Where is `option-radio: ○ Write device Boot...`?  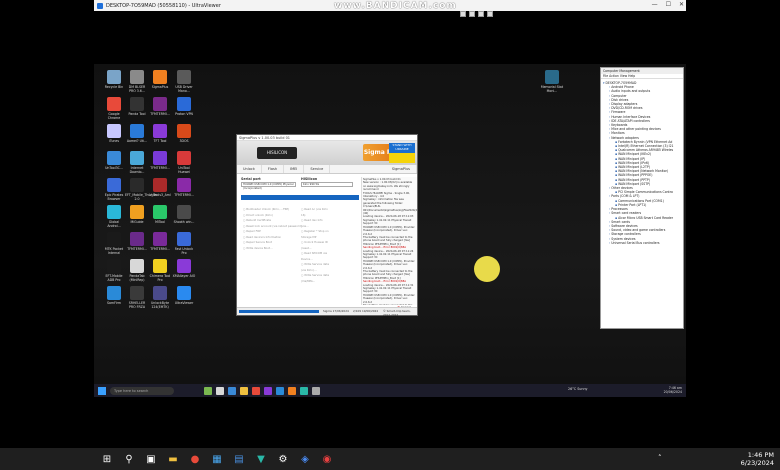
option-radio: ○ Write device Boot... is located at coordinates (272, 249).